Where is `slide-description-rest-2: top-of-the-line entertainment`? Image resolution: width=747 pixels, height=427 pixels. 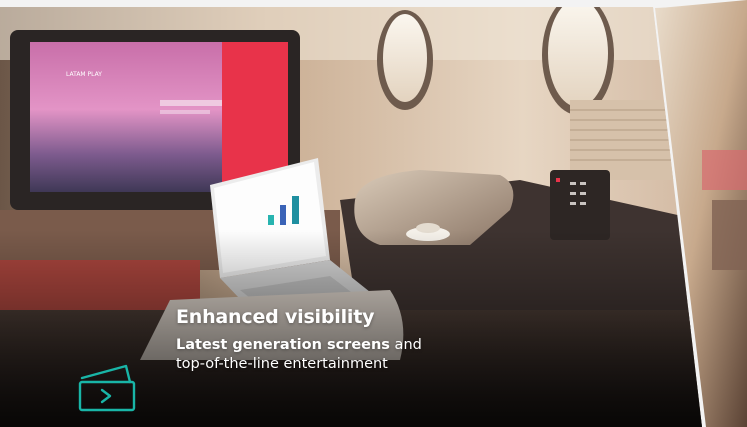 slide-description-rest-2: top-of-the-line entertainment is located at coordinates (282, 364).